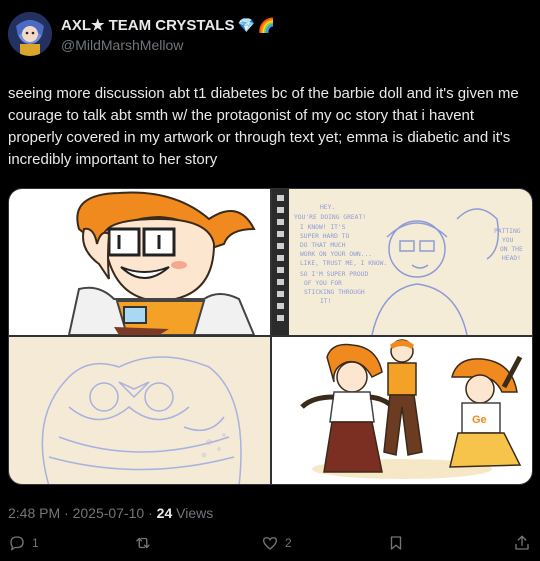 This screenshot has width=540, height=561. Describe the element at coordinates (288, 543) in the screenshot. I see `like-count: 2` at that location.